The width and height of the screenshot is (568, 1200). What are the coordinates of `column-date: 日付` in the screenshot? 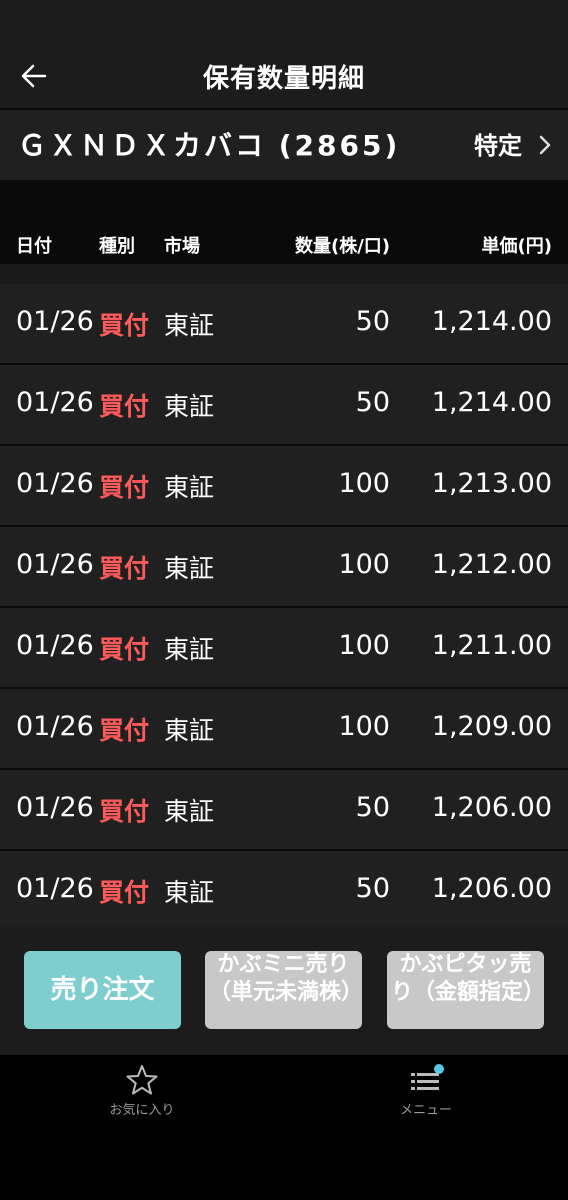 It's located at (34, 246).